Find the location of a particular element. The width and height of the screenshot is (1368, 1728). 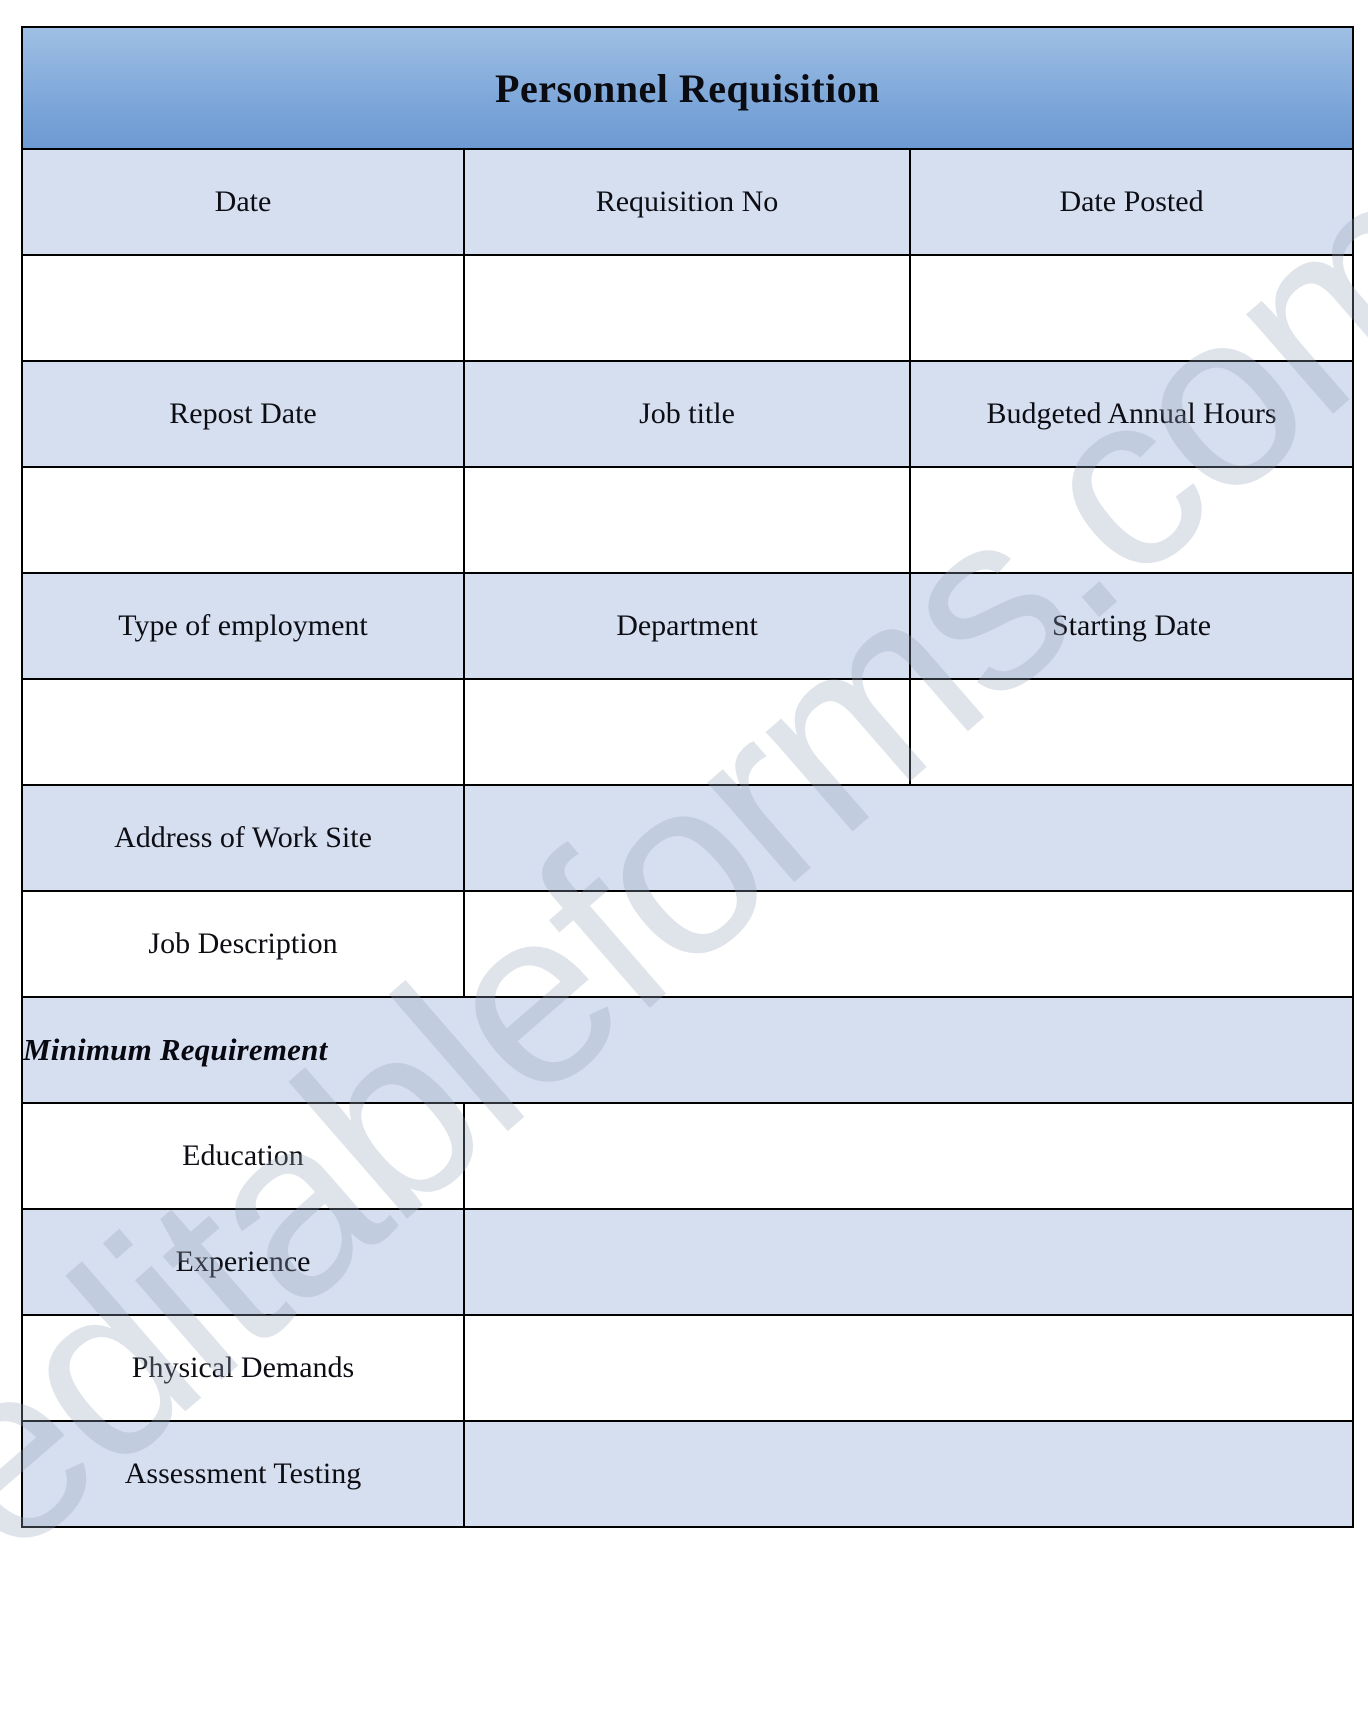

table-row-minimum-requirement-heading: Minimum Requirement is located at coordinates (687, 1050).